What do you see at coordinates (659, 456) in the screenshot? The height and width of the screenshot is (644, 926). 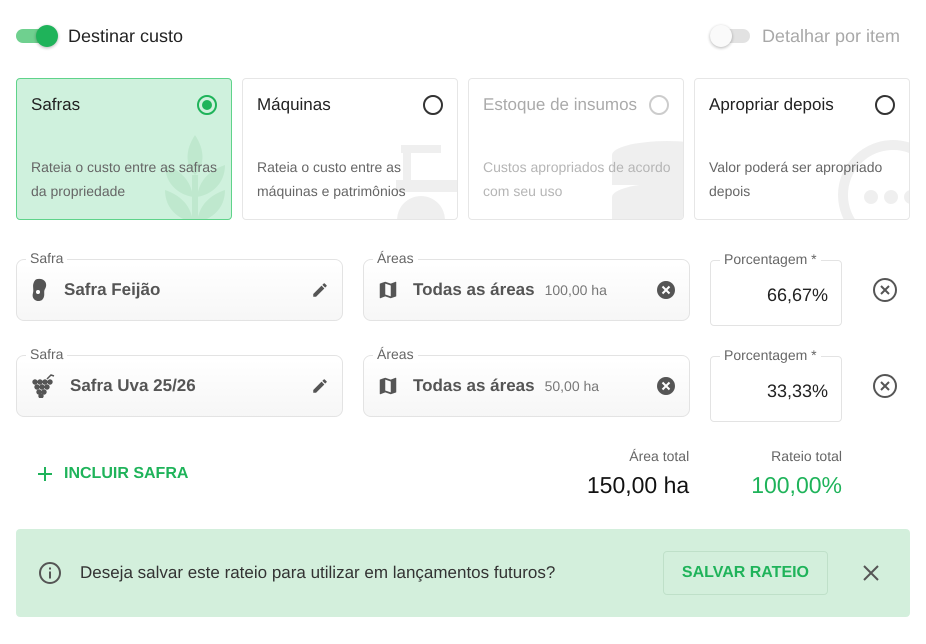 I see `total-label: Área total` at bounding box center [659, 456].